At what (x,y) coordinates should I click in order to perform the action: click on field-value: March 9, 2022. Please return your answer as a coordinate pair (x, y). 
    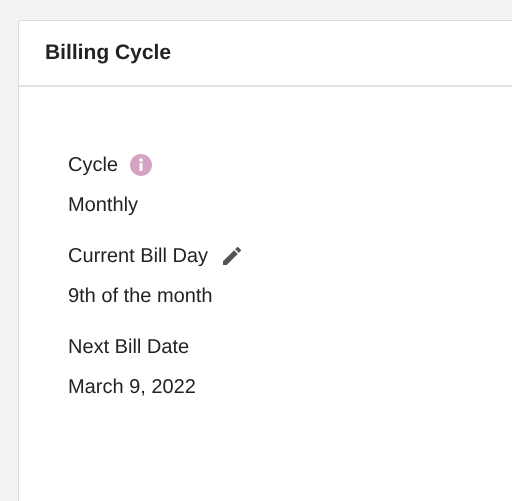
    Looking at the image, I should click on (132, 387).